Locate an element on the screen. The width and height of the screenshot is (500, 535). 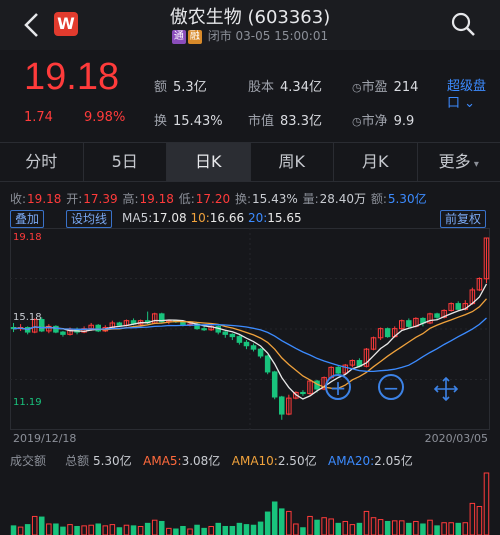
y-label-mid: 15.18 is located at coordinates (27, 317).